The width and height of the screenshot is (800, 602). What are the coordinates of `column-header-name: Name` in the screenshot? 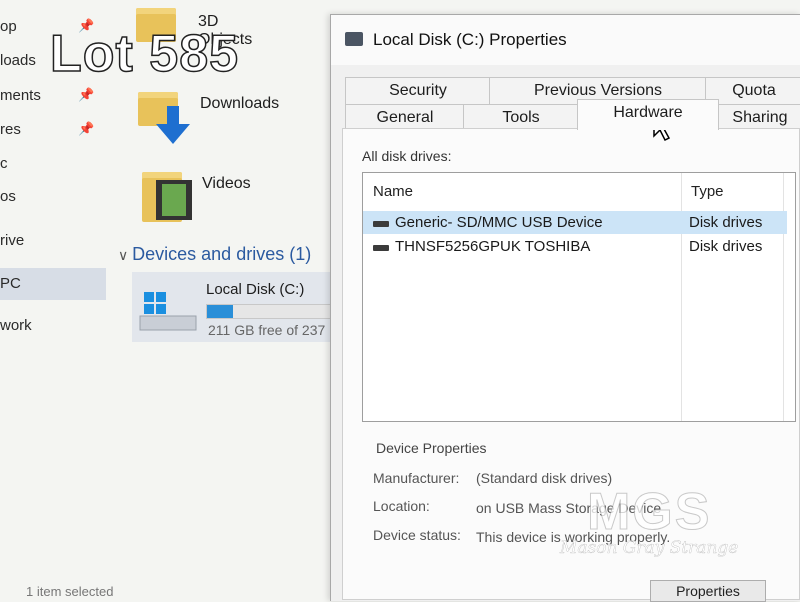 It's located at (393, 191).